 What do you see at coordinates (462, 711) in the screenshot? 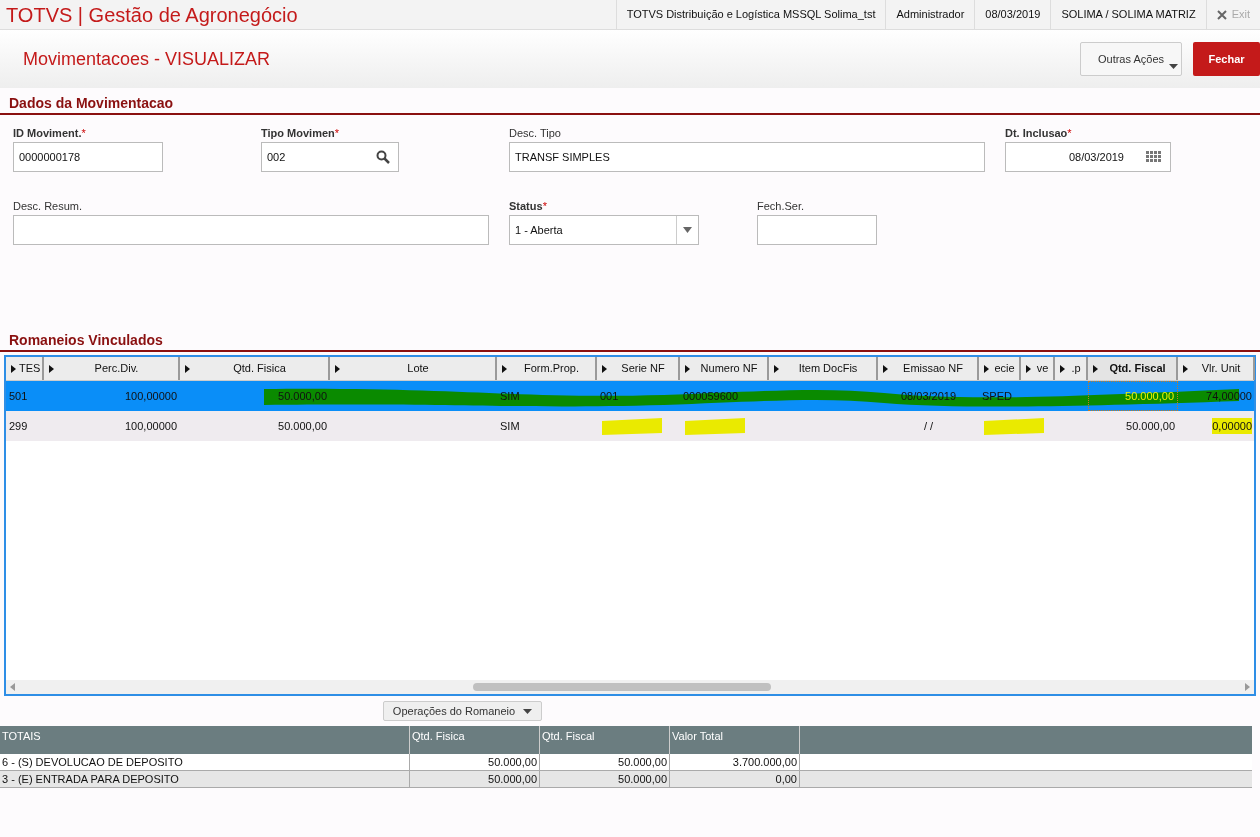
I see `operations-button: Operações do Romaneio` at bounding box center [462, 711].